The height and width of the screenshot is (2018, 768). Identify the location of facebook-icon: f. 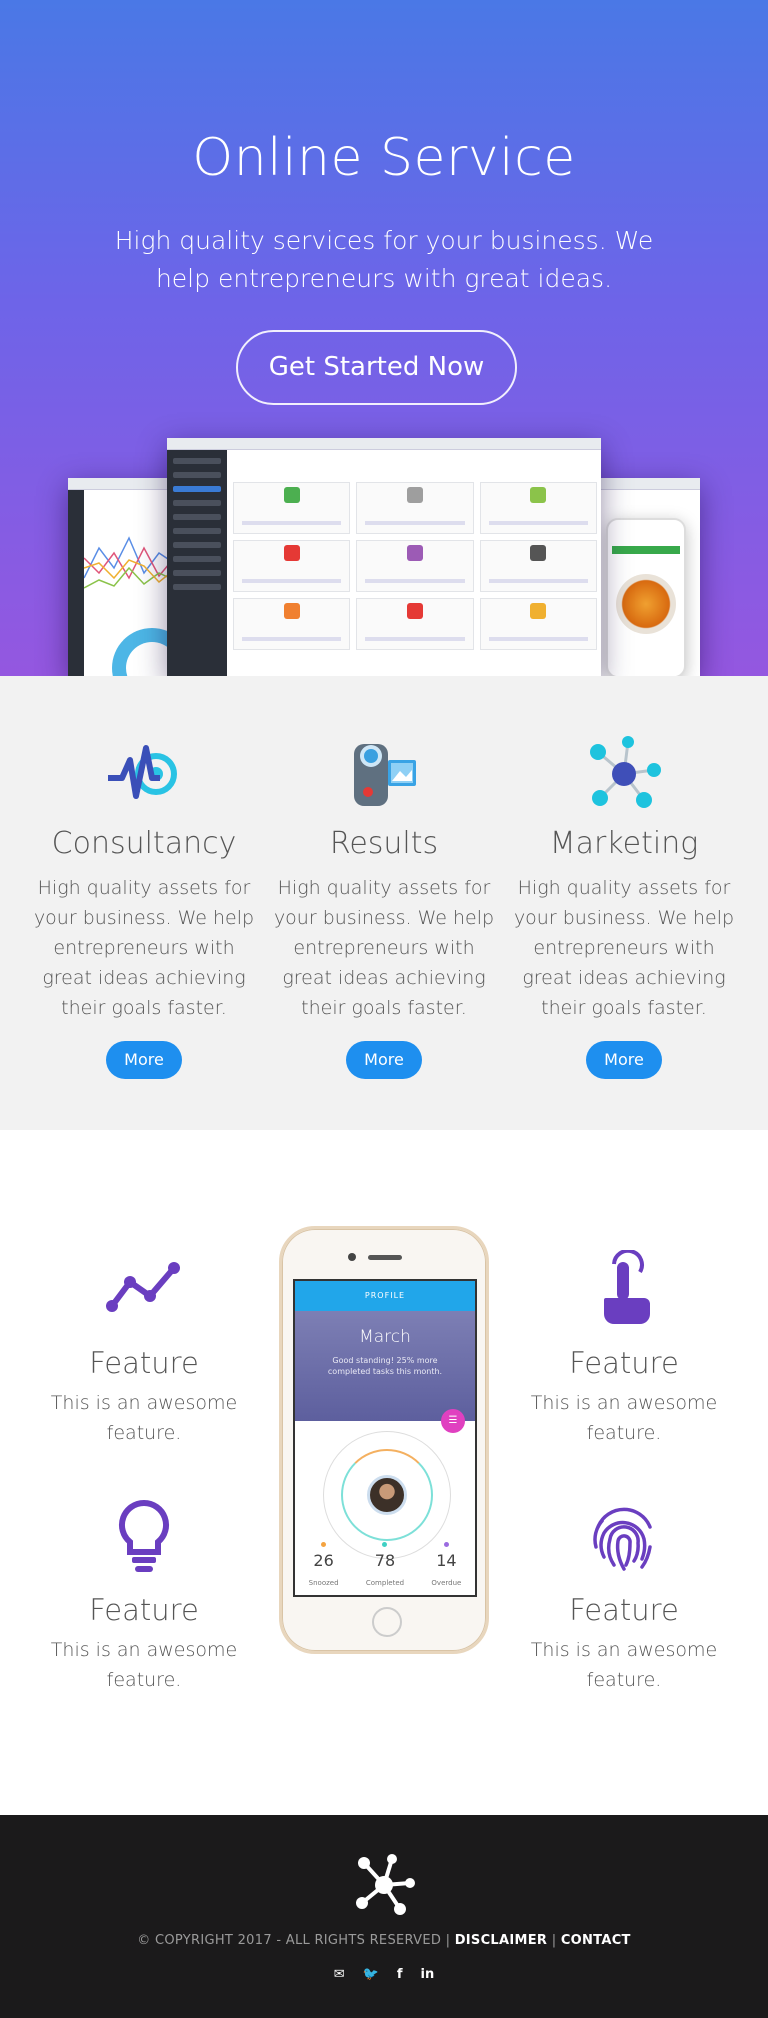
(400, 1974).